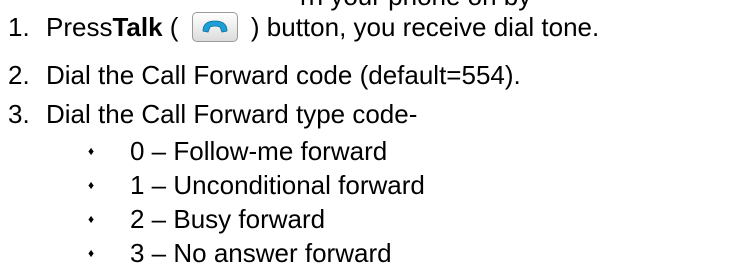 The width and height of the screenshot is (732, 275). Describe the element at coordinates (261, 253) in the screenshot. I see `bullet-text: 3 – No answer forward` at that location.